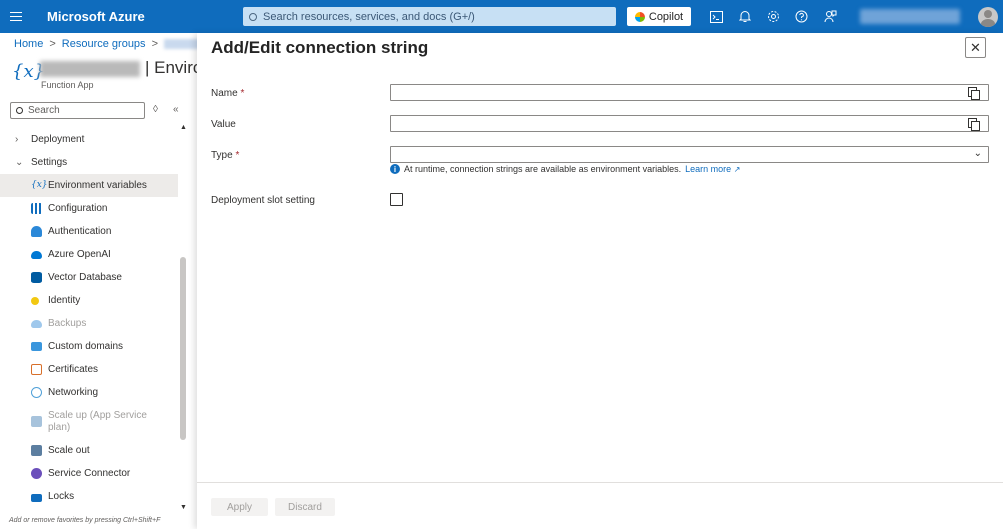 The width and height of the screenshot is (1003, 529). I want to click on nav-item-authentication: Authentication, so click(89, 231).